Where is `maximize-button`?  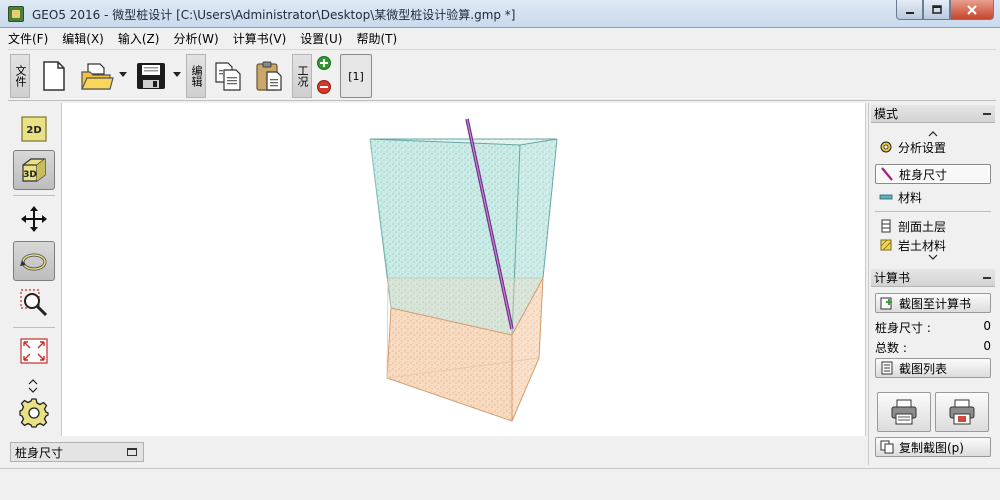 maximize-button is located at coordinates (936, 10).